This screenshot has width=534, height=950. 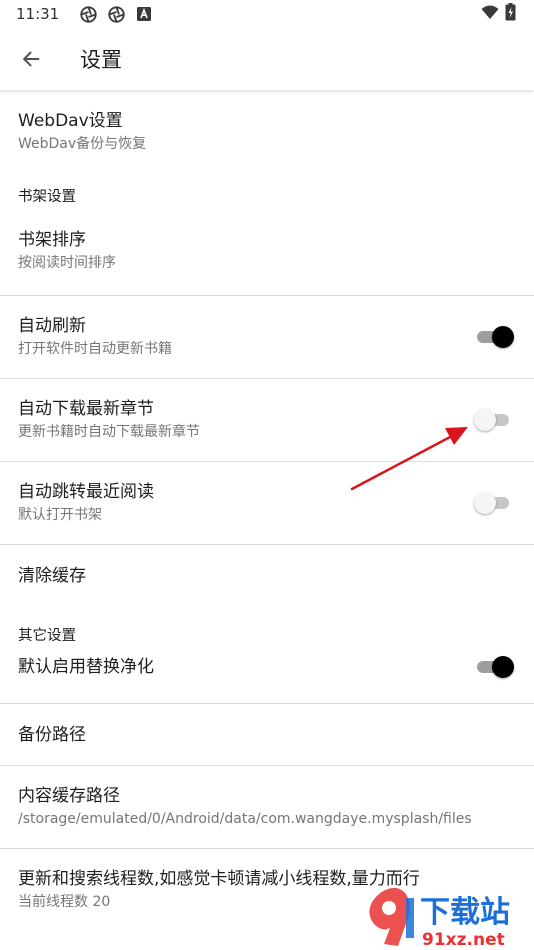 I want to click on pref-title: 自动跳转最近阅读, so click(x=86, y=492).